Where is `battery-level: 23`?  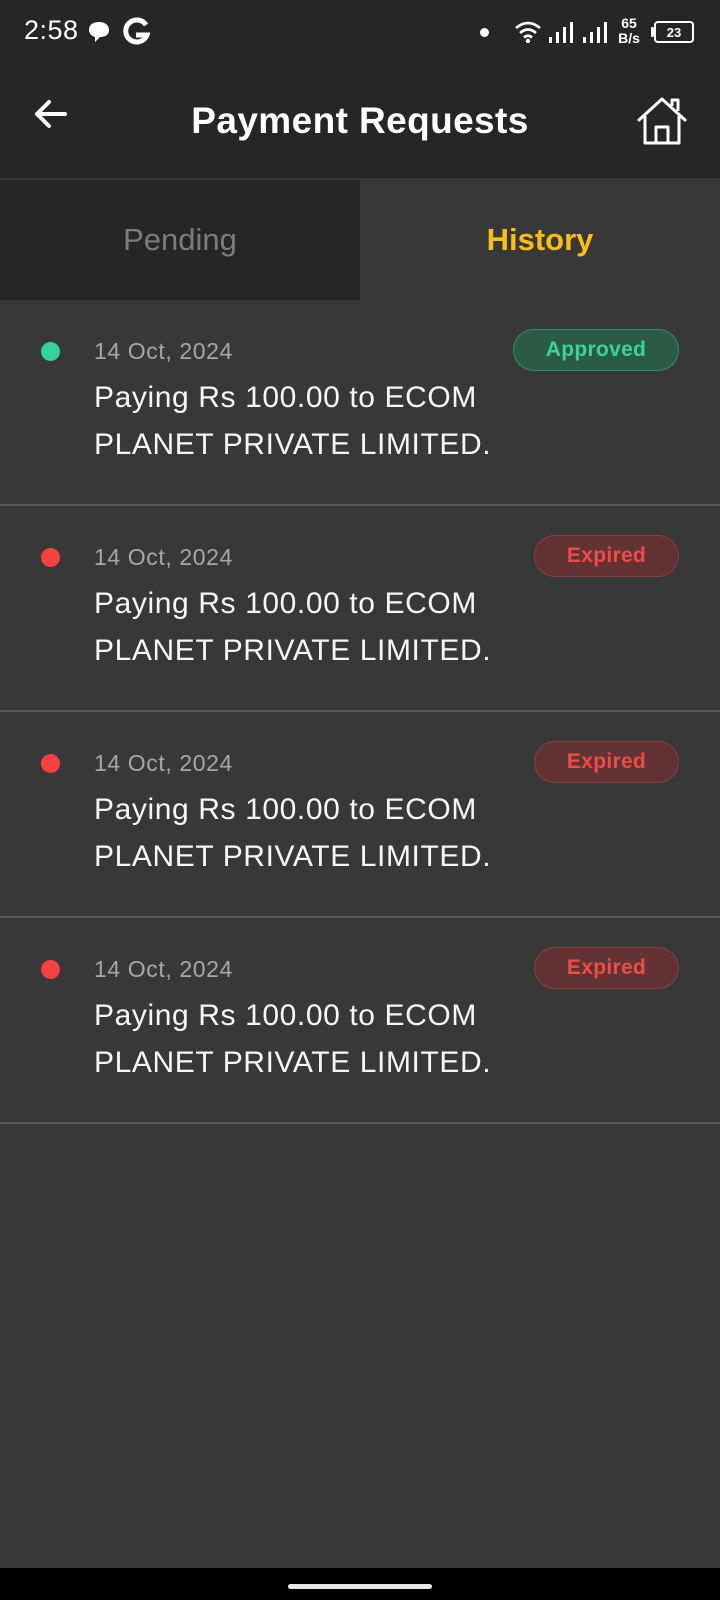
battery-level: 23 is located at coordinates (674, 32).